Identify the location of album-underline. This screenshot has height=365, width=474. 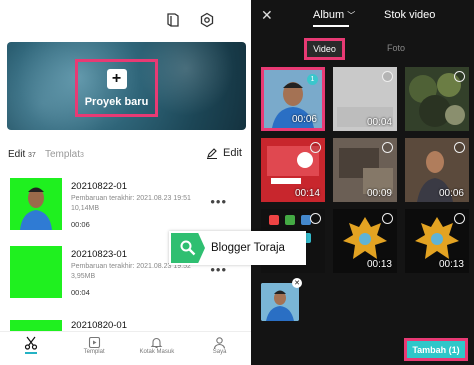
(331, 26).